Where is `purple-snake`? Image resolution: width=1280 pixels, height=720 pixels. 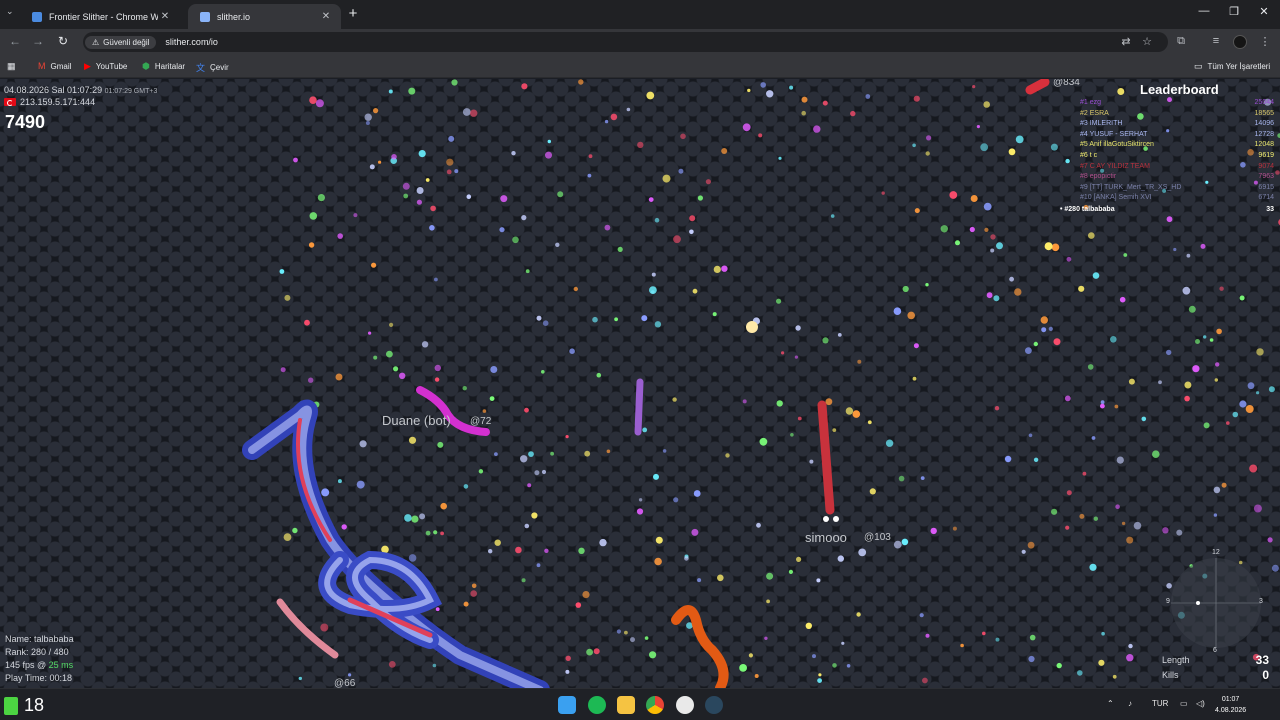 purple-snake is located at coordinates (639, 407).